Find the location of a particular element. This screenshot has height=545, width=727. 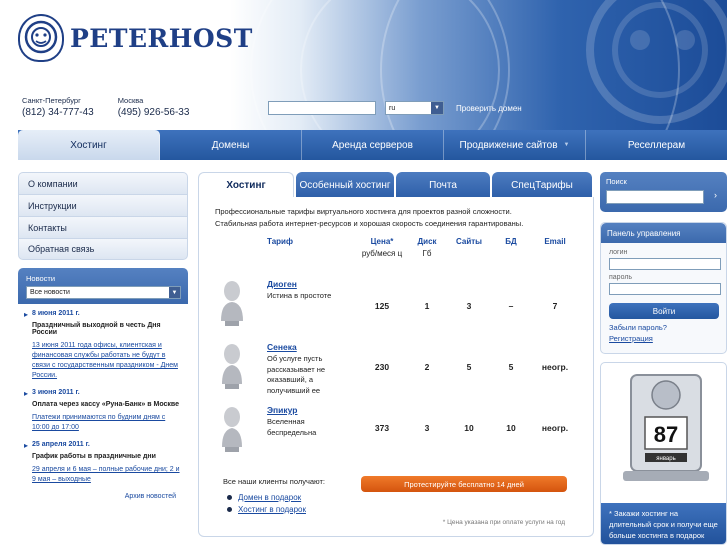

contact-msk: Москва (495) 926-56-33 is located at coordinates (154, 107).